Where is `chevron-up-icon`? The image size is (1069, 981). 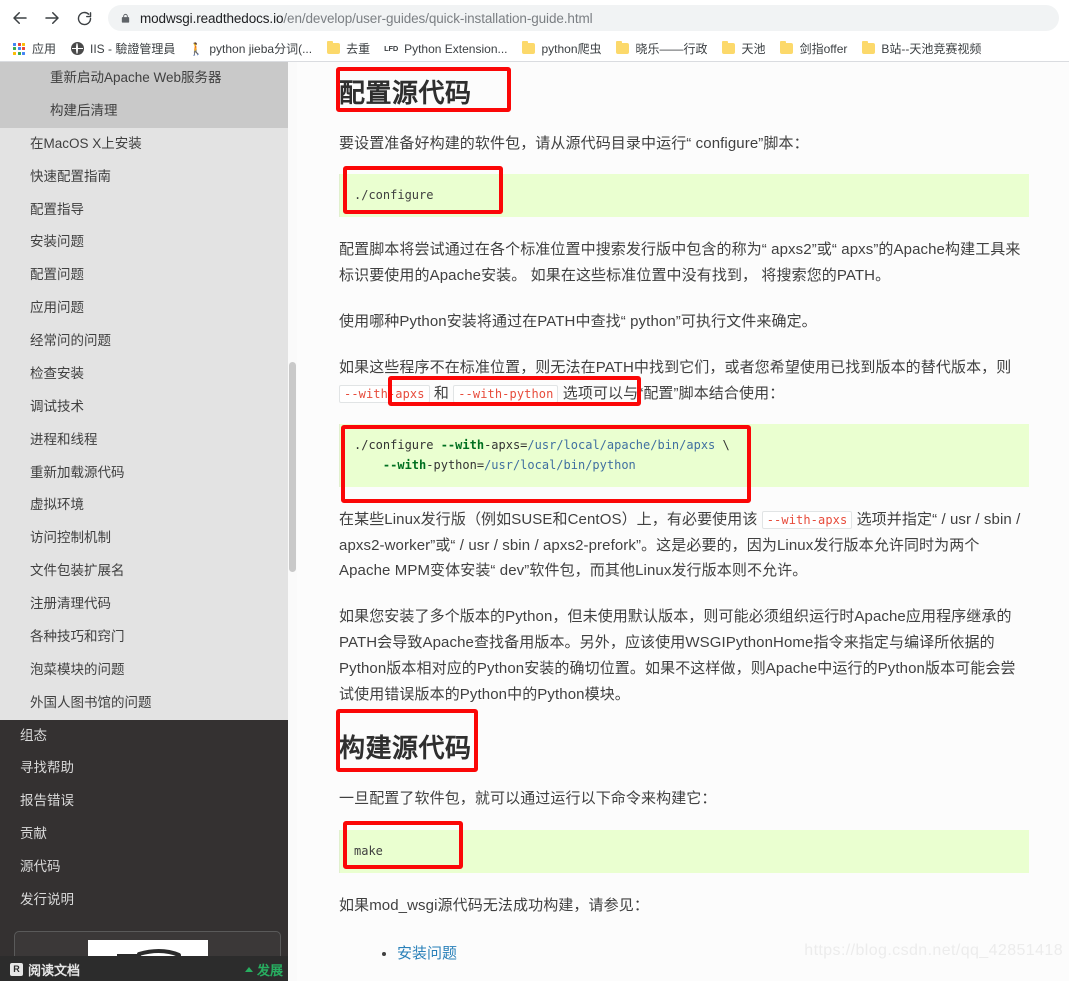 chevron-up-icon is located at coordinates (248, 969).